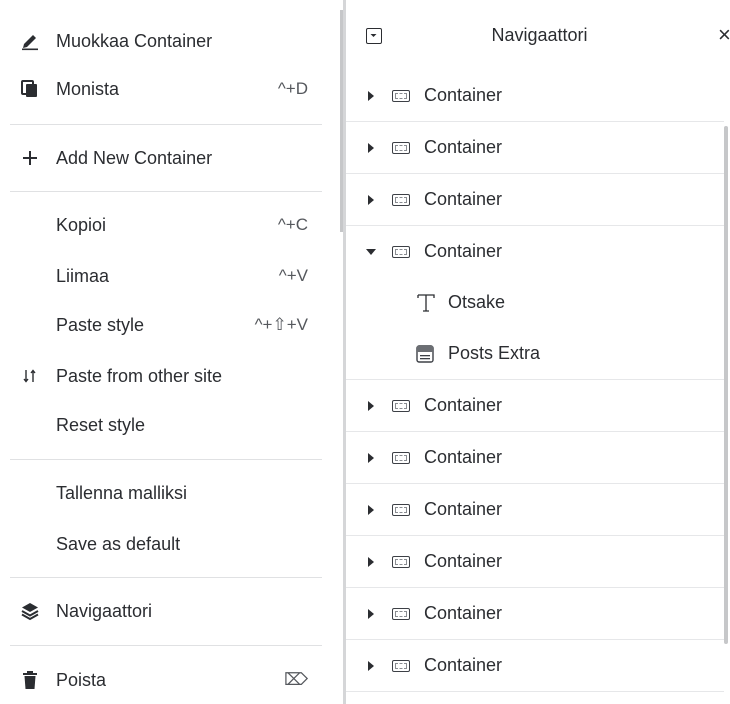 The height and width of the screenshot is (704, 730). What do you see at coordinates (100, 324) in the screenshot?
I see `menu-item-label: Paste style` at bounding box center [100, 324].